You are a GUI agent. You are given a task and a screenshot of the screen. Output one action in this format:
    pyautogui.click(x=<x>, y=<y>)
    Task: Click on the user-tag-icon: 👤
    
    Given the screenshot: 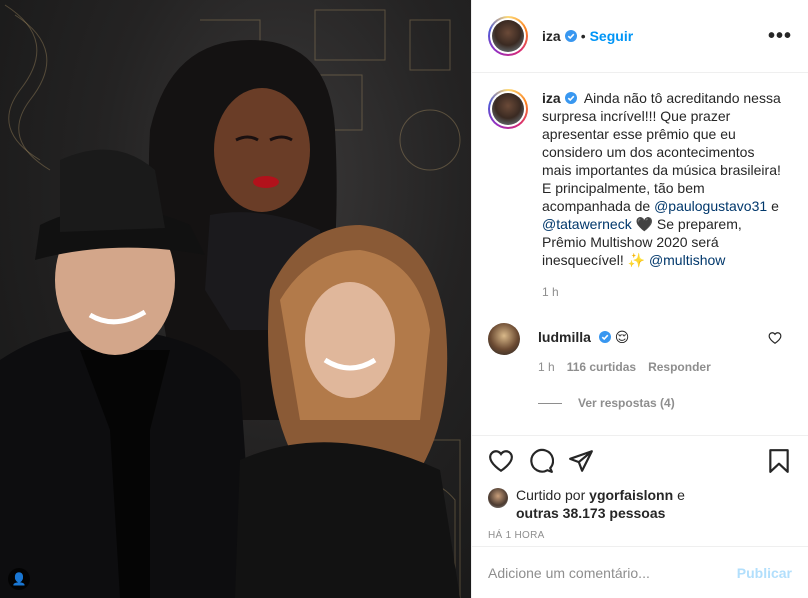 What is the action you would take?
    pyautogui.click(x=19, y=579)
    